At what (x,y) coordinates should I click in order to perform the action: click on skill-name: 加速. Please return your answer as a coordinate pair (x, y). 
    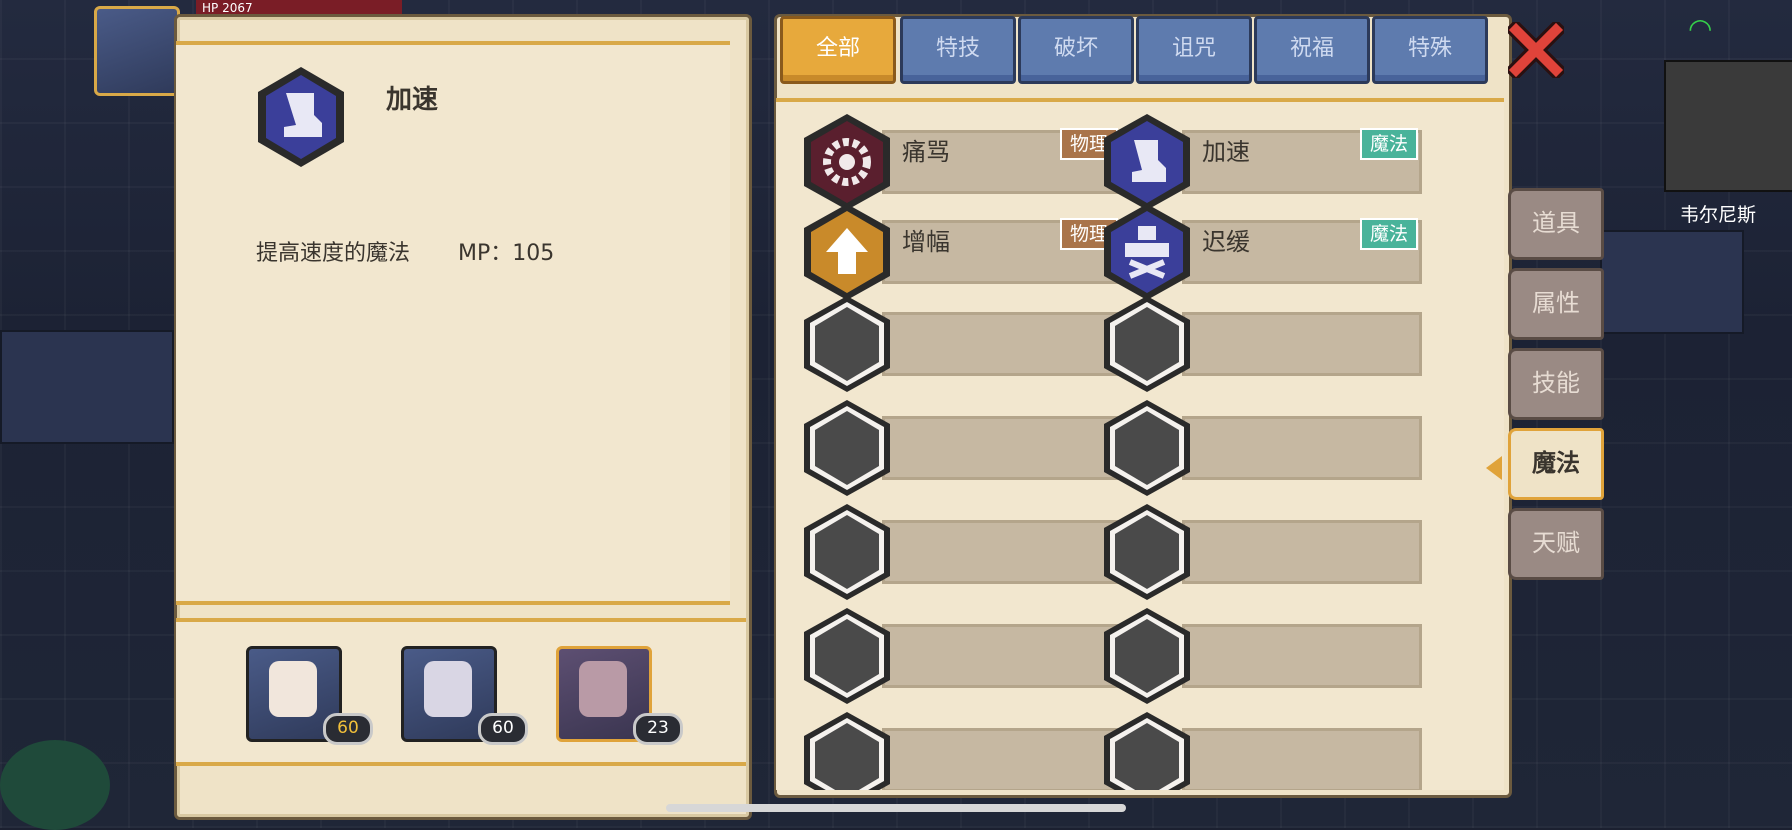
    Looking at the image, I should click on (1226, 152).